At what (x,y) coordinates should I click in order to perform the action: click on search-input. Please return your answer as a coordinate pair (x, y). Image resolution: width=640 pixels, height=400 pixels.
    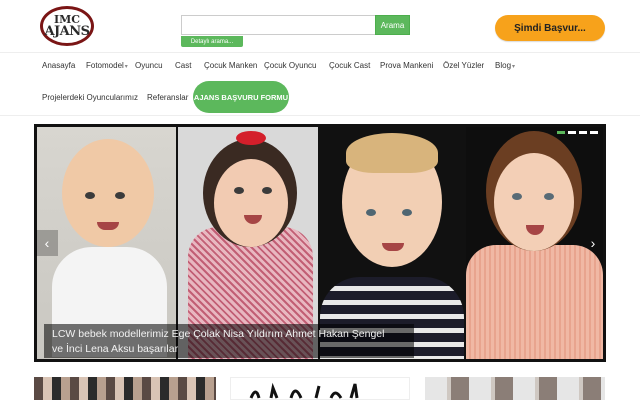
    Looking at the image, I should click on (278, 25).